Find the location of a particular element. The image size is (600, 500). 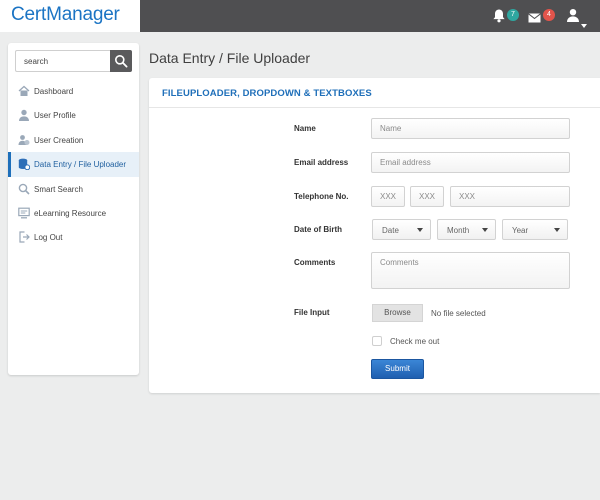

logout-icon is located at coordinates (24, 237).